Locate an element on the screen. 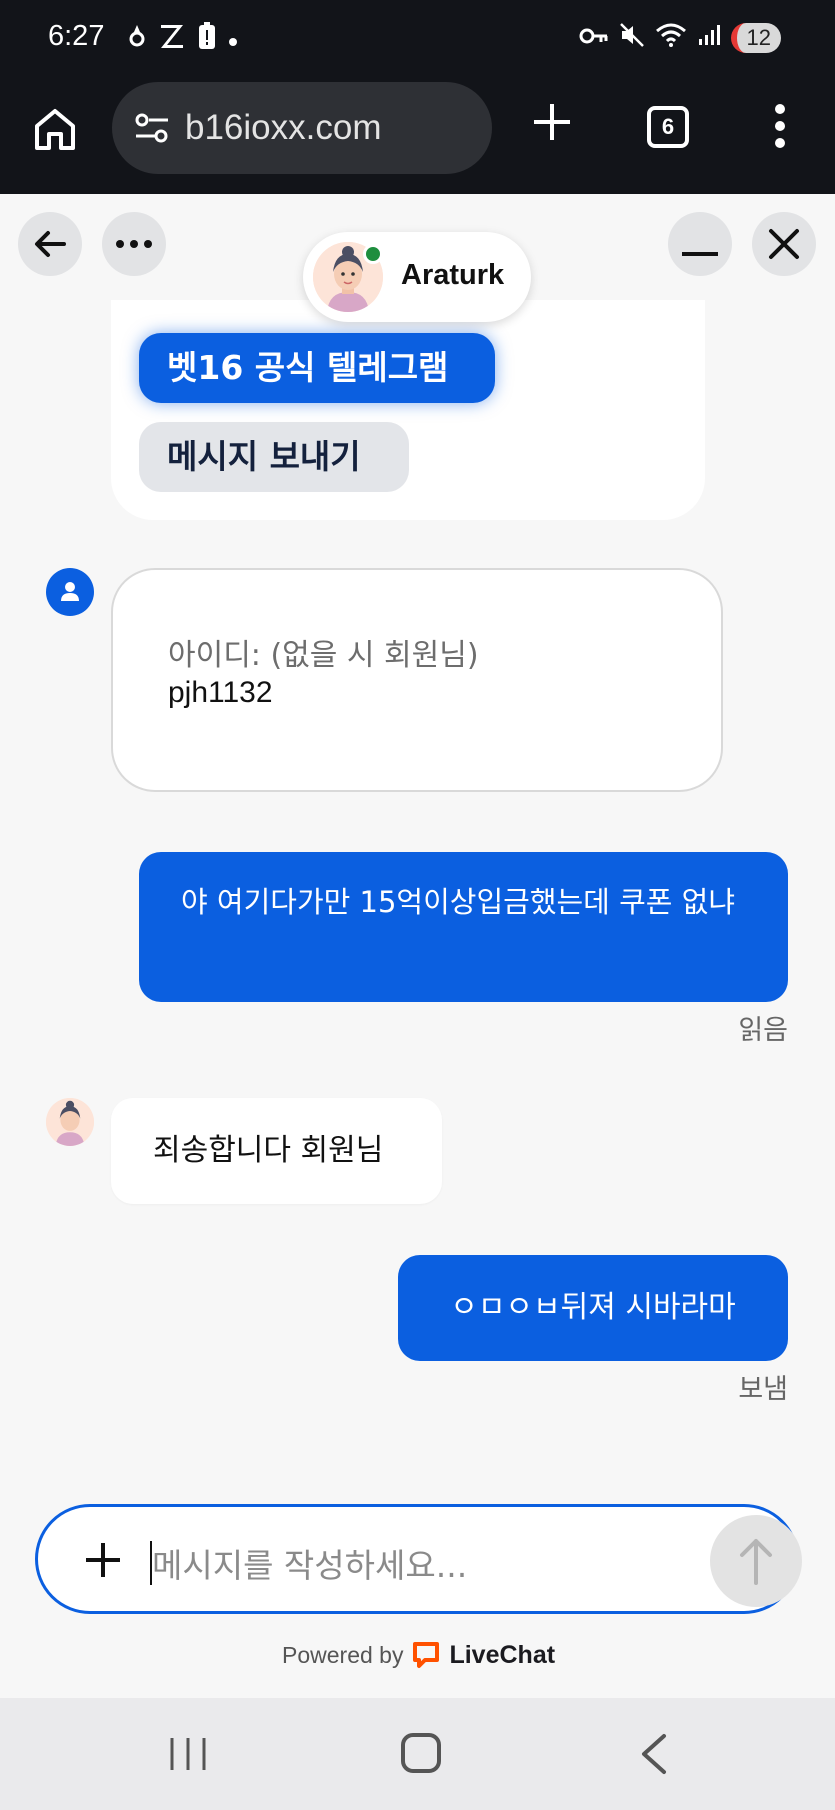 This screenshot has width=835, height=1810. nav-back-button is located at coordinates (654, 1754).